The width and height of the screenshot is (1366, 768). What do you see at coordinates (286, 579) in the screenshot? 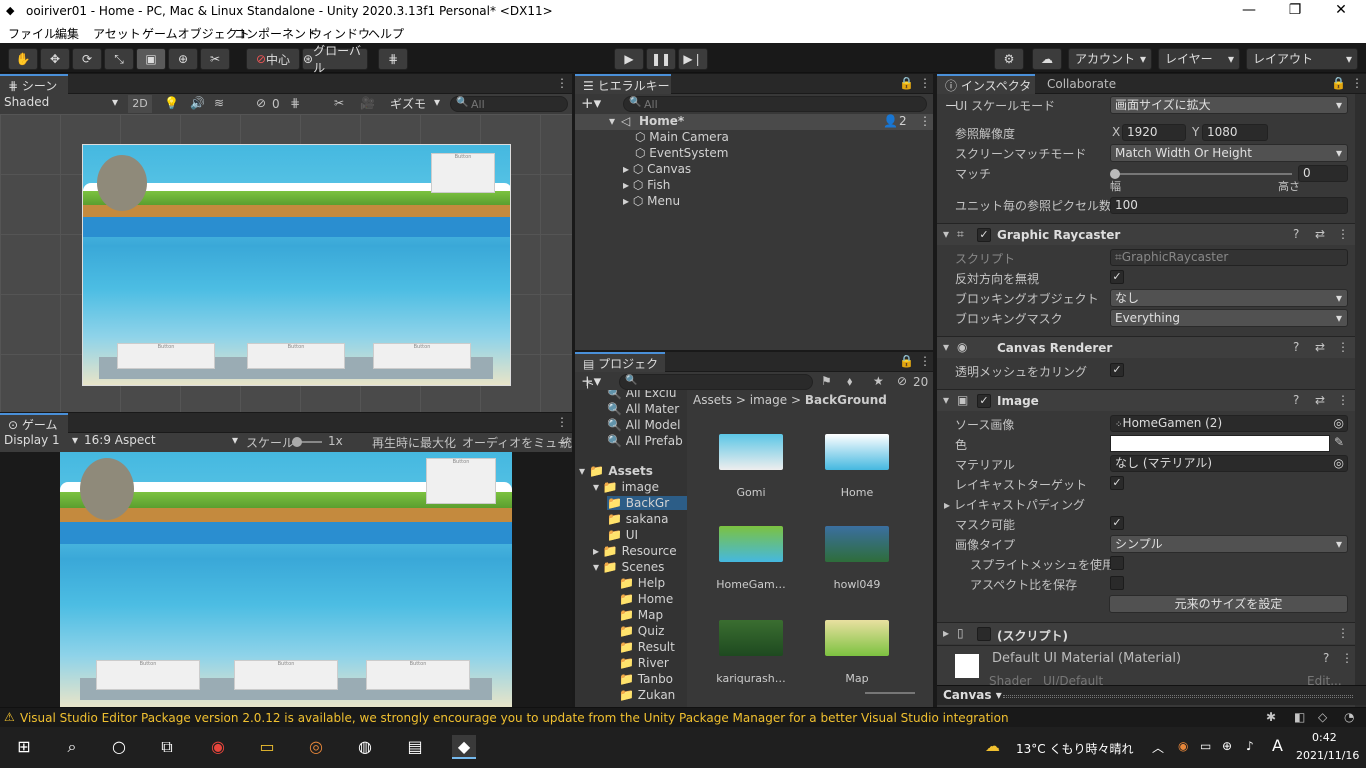
I see `game-view: Button Button Button Button` at bounding box center [286, 579].